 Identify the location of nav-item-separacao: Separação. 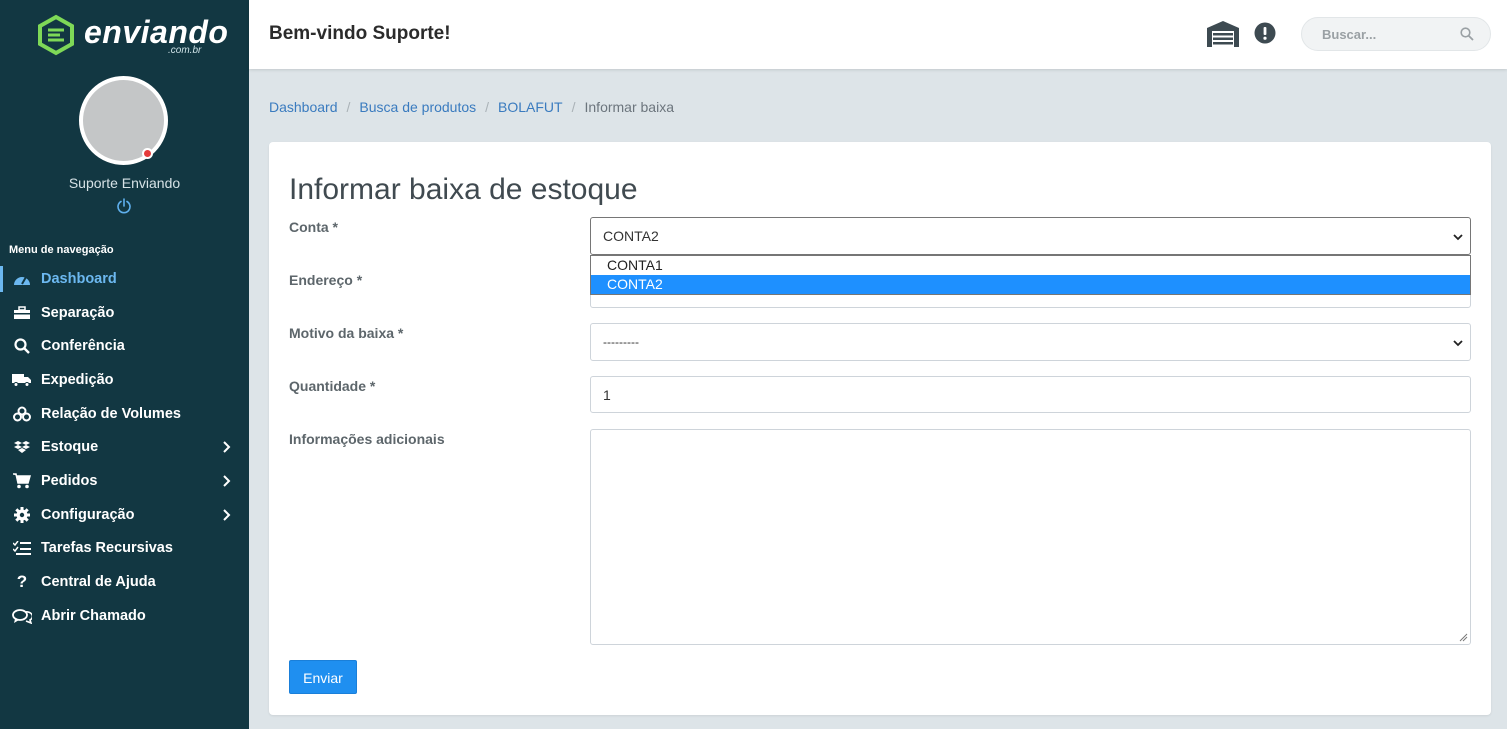
(124, 313).